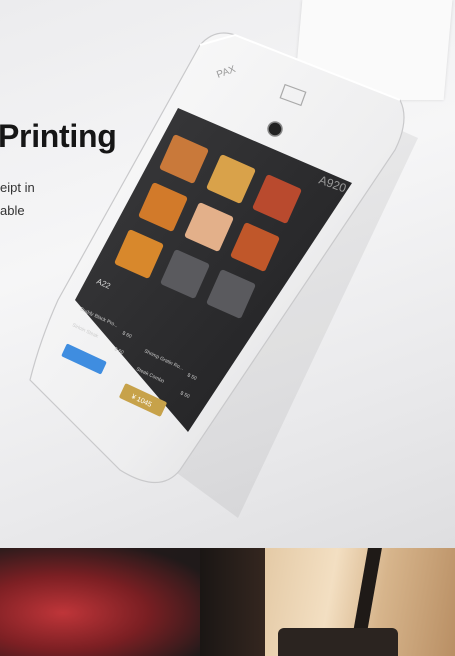  What do you see at coordinates (338, 642) in the screenshot?
I see `apron` at bounding box center [338, 642].